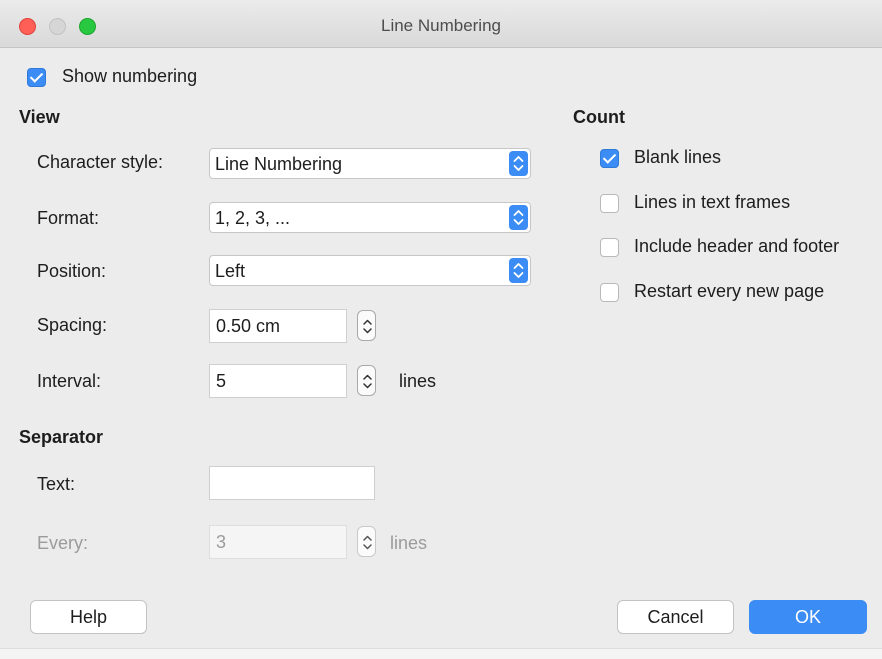 The image size is (882, 659). What do you see at coordinates (278, 381) in the screenshot?
I see `interval-field: 5` at bounding box center [278, 381].